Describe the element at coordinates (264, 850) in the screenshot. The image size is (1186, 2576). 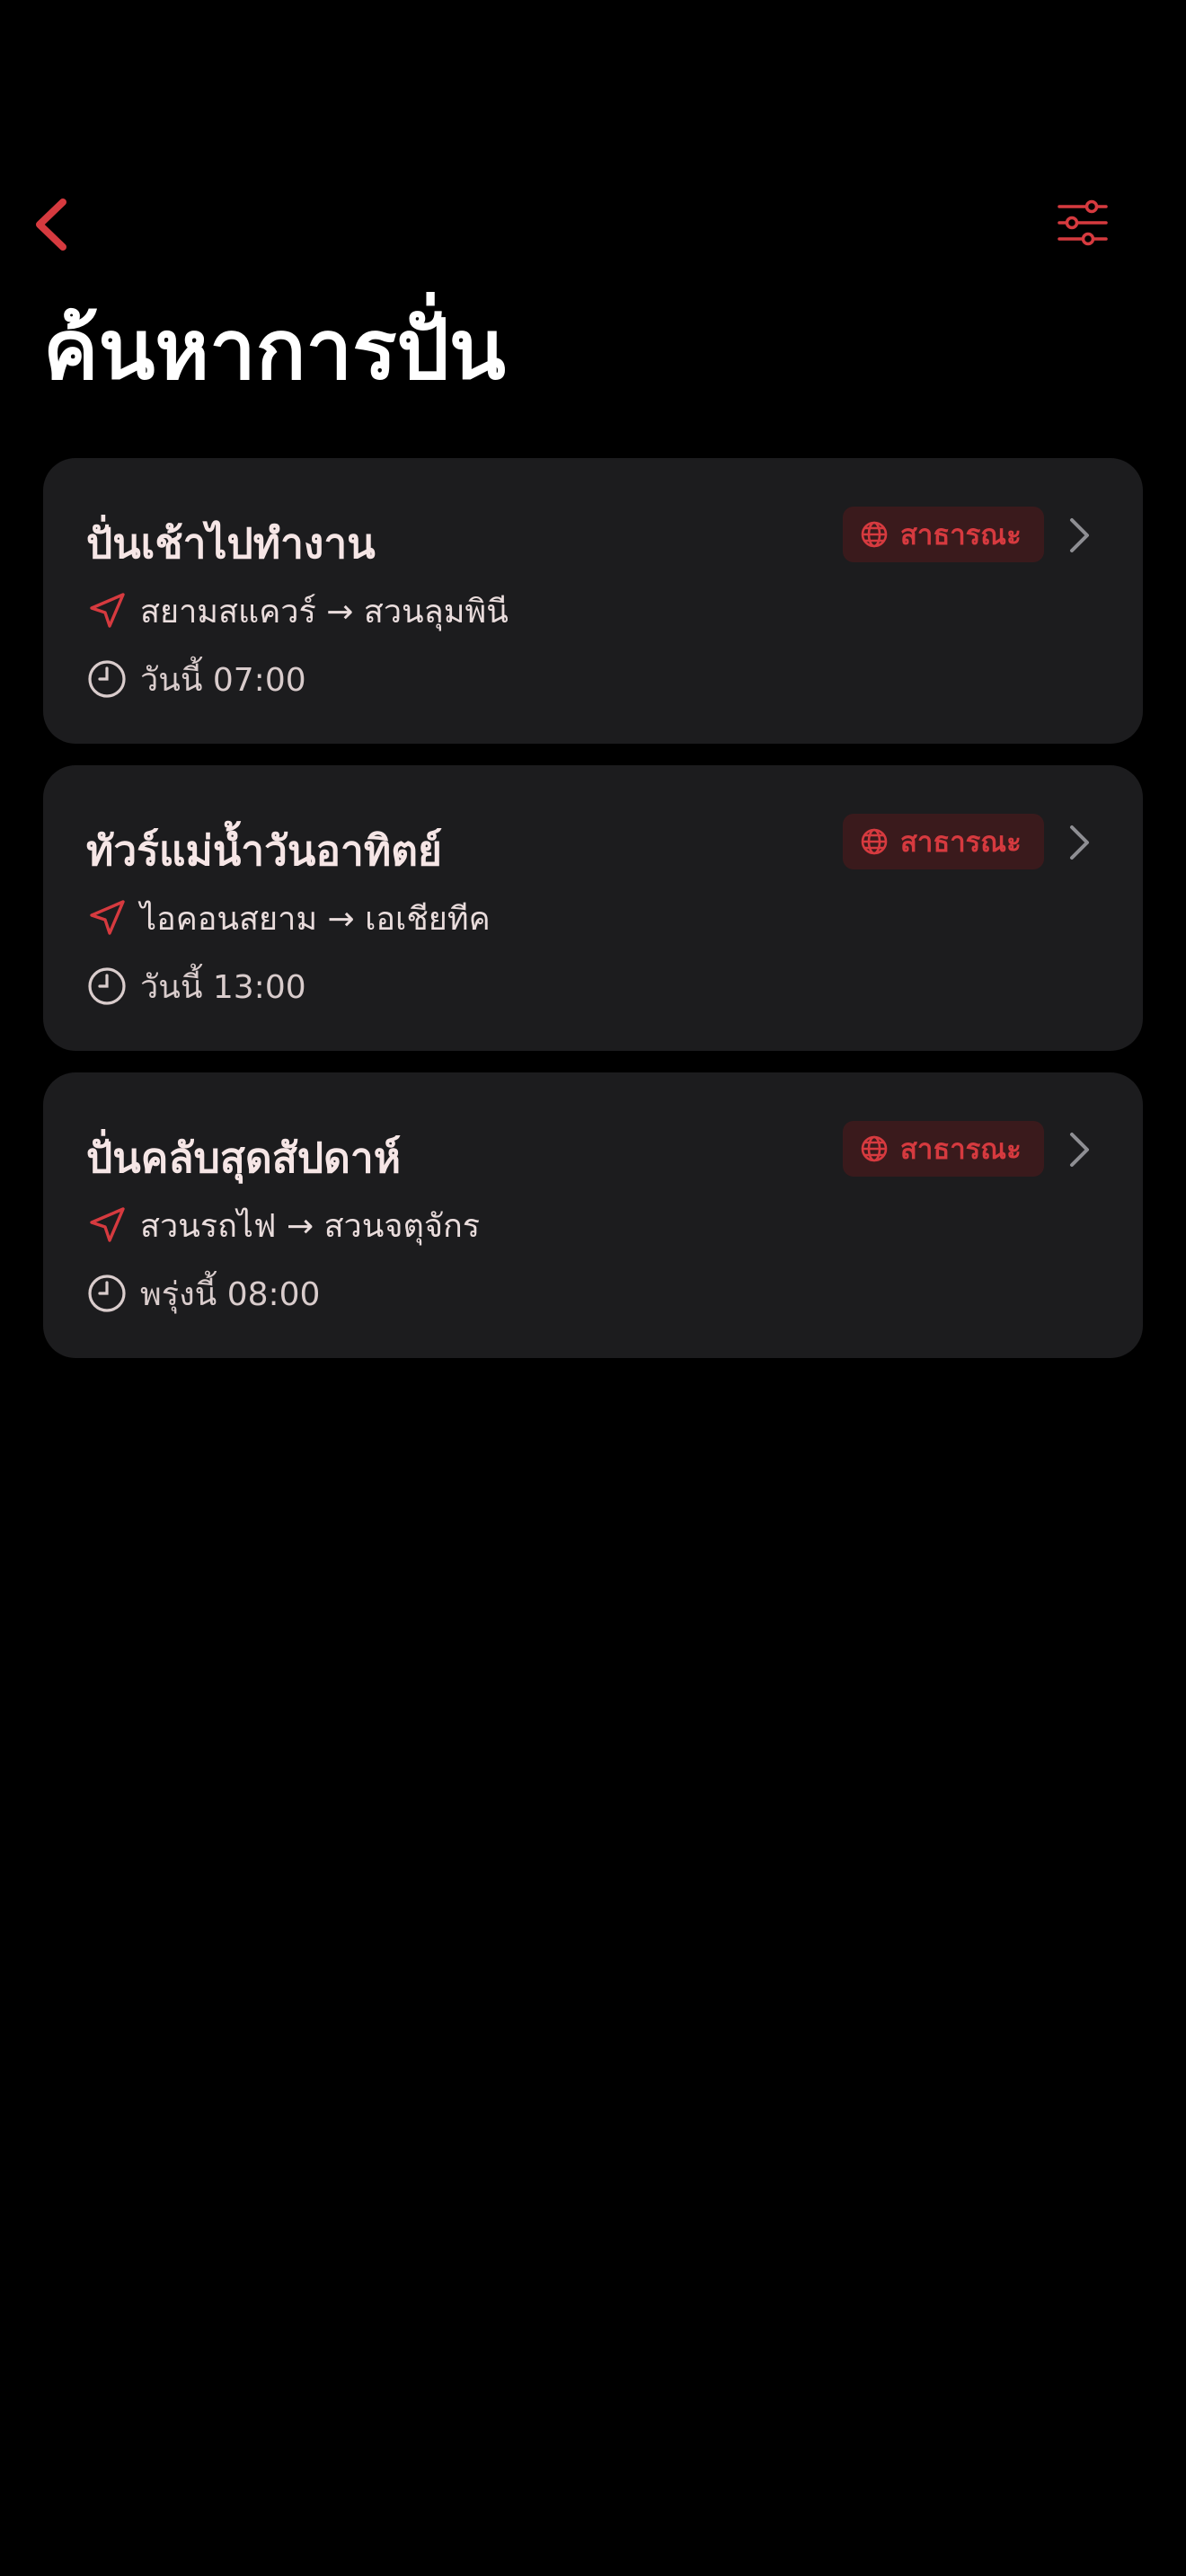
I see `ride-title: ทัวร์แม่น้ำวันอาทิตย์` at that location.